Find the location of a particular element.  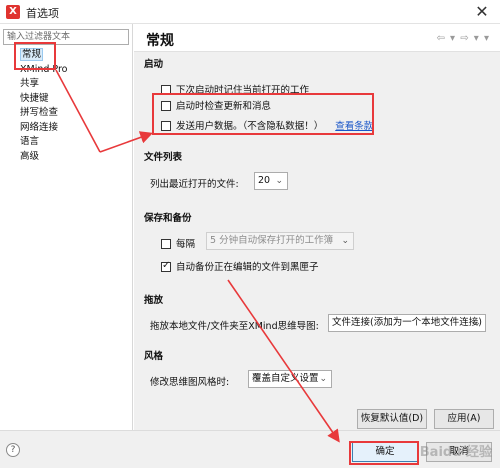

page-title: 常规 is located at coordinates (160, 41).